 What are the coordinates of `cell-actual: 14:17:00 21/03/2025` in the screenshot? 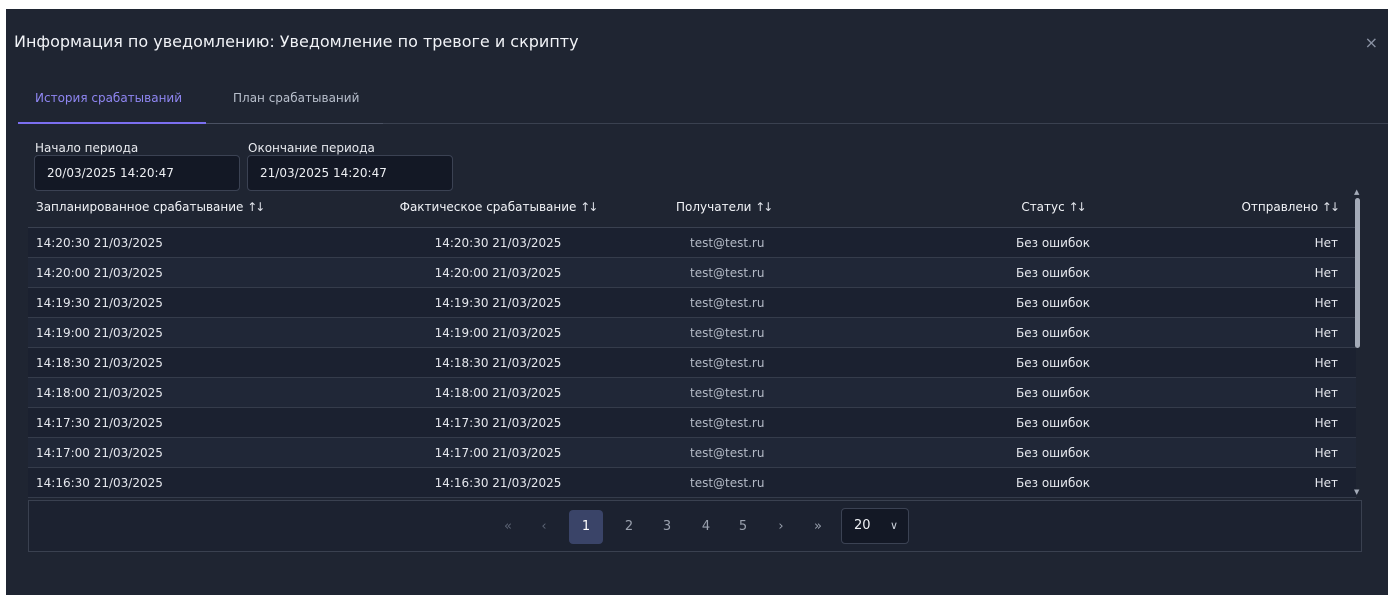 It's located at (498, 452).